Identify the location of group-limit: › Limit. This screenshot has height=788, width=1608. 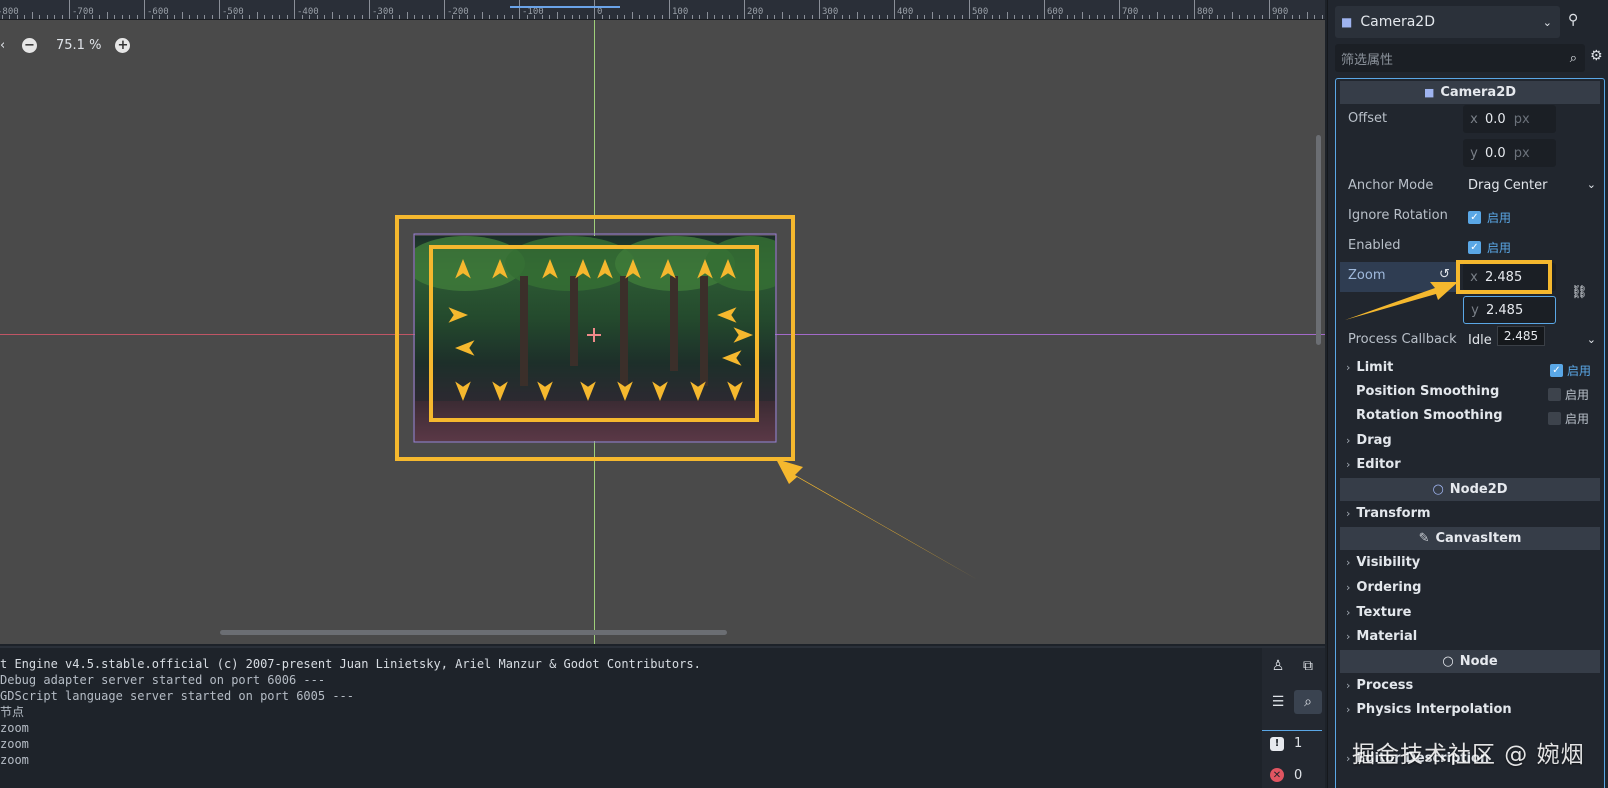
(1369, 367).